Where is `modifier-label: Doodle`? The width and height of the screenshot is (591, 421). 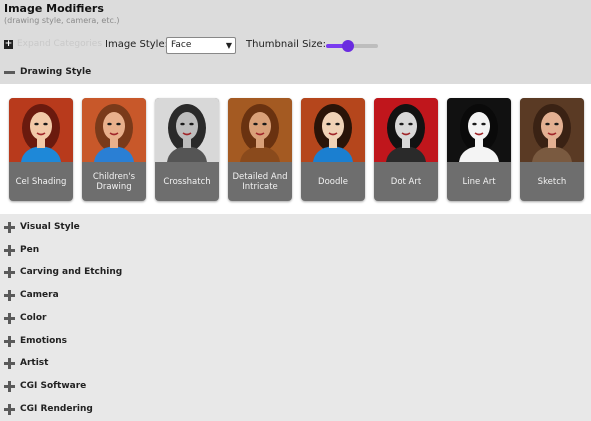 modifier-label: Doodle is located at coordinates (333, 181).